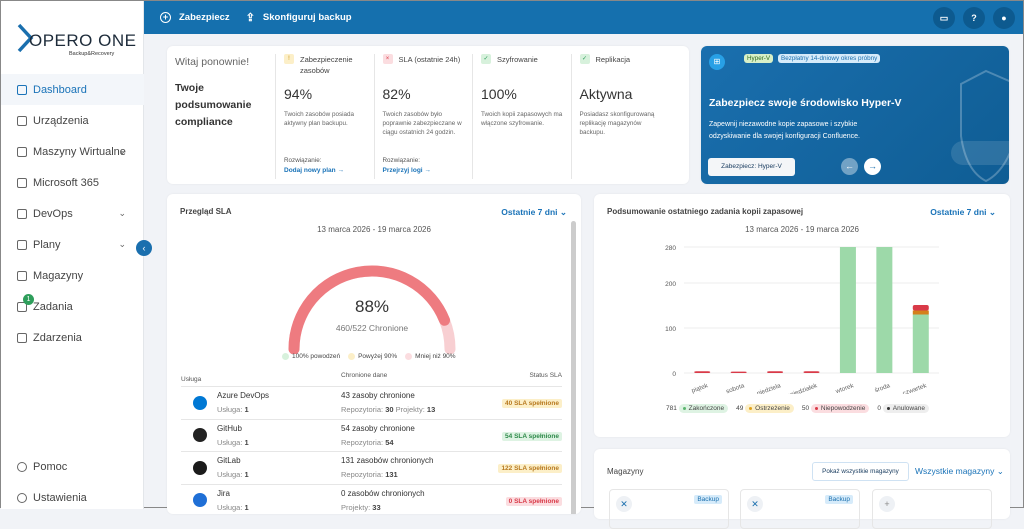  Describe the element at coordinates (849, 166) in the screenshot. I see `prev-arrow-icon: ←` at that location.